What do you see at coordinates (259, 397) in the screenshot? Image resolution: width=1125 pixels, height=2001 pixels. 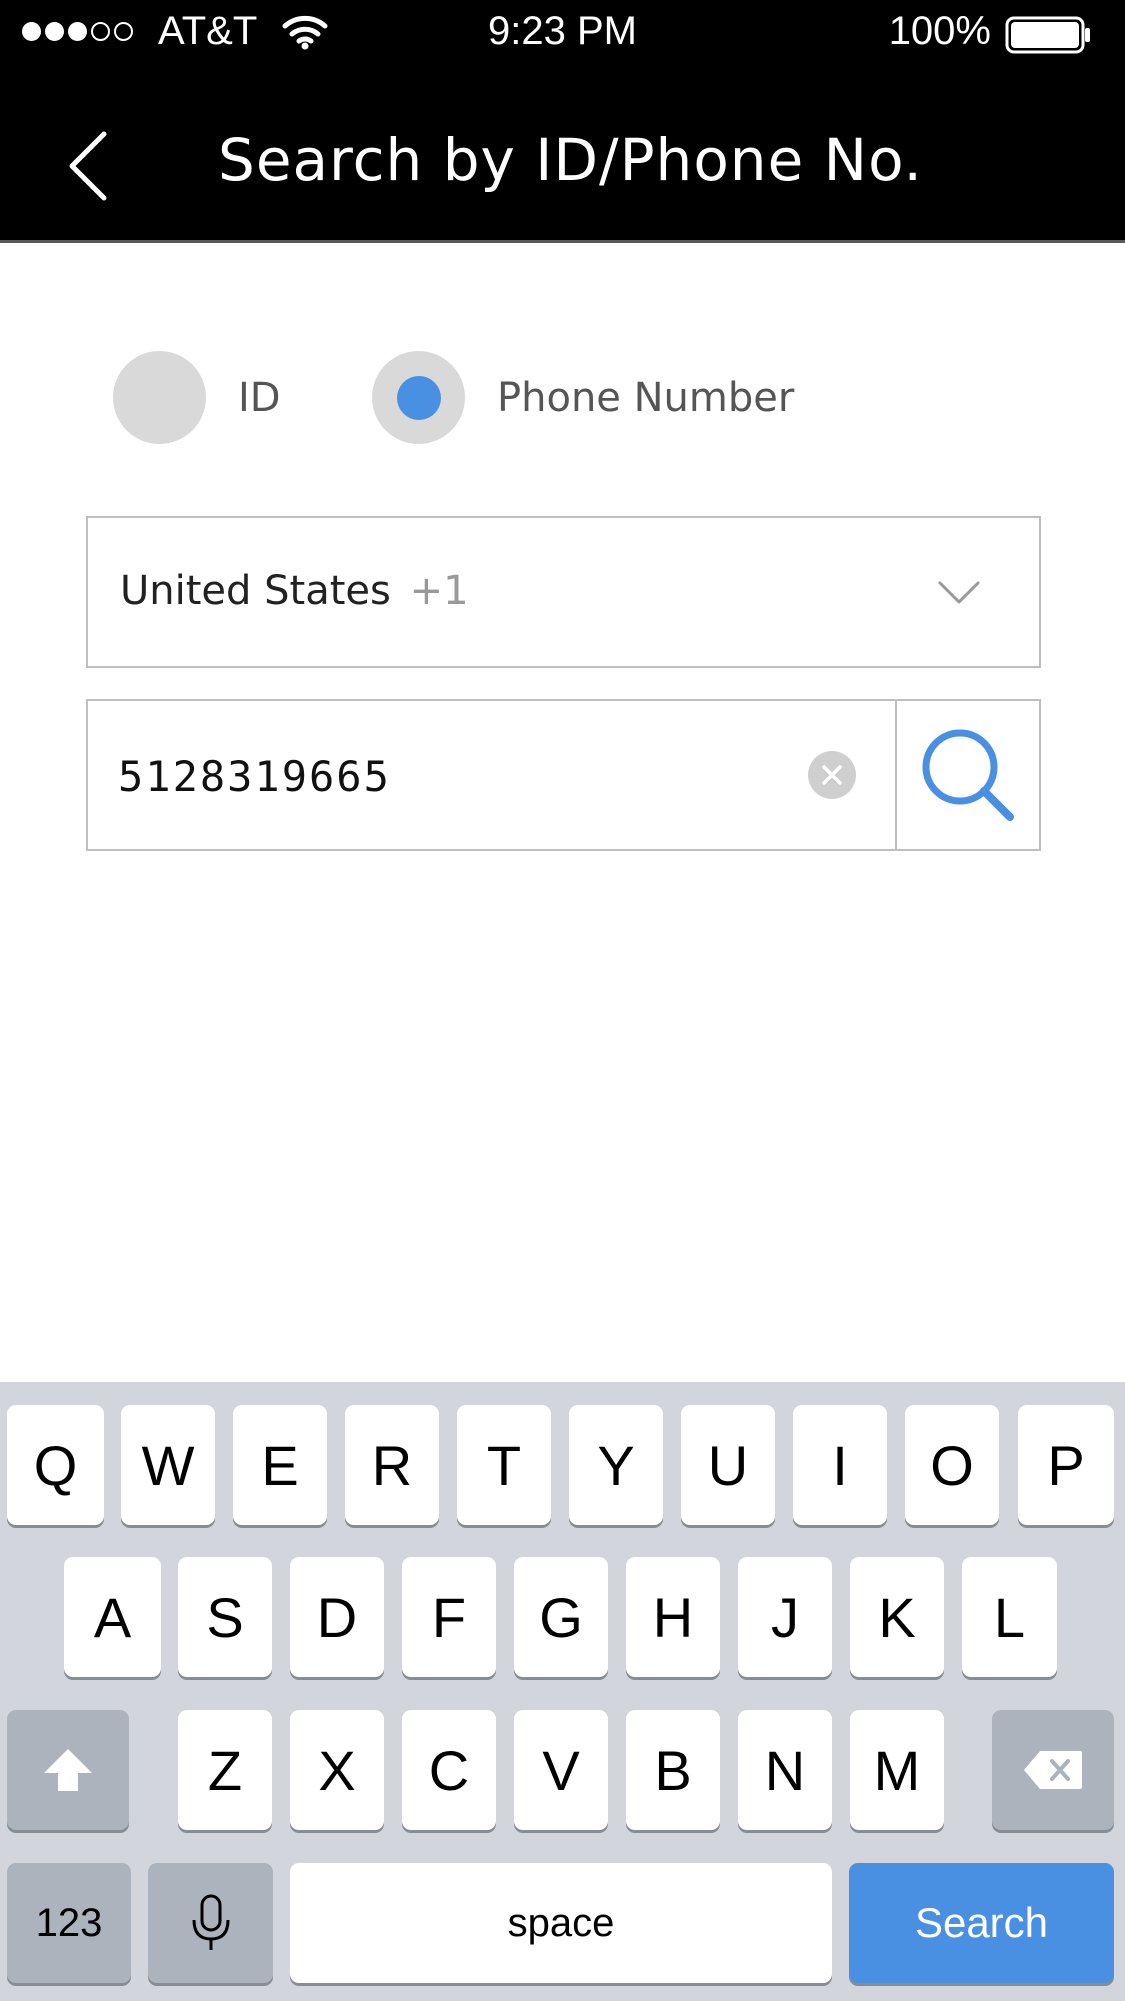 I see `radio-label-id: ID` at bounding box center [259, 397].